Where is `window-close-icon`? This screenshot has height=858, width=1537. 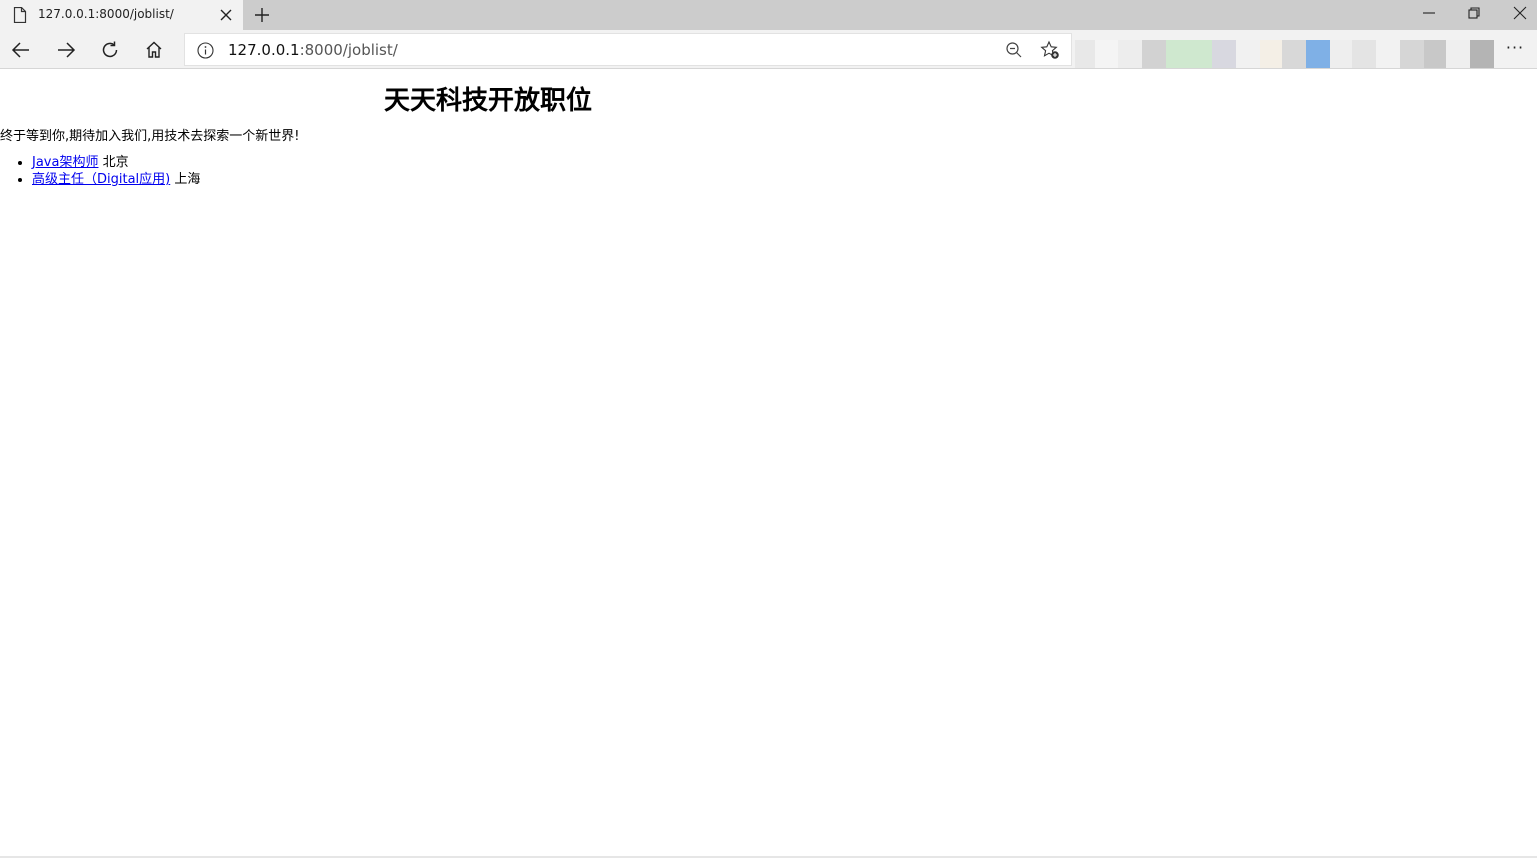
window-close-icon is located at coordinates (1520, 13).